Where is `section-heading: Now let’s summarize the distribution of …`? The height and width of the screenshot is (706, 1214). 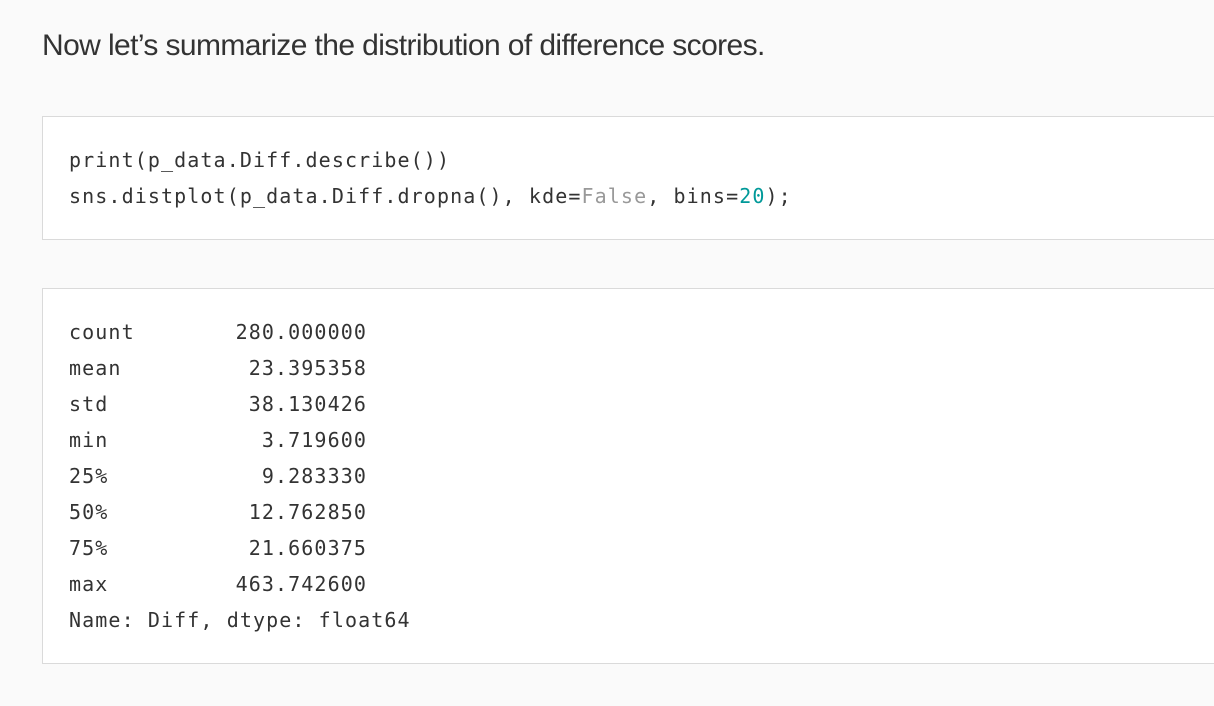 section-heading: Now let’s summarize the distribution of … is located at coordinates (403, 45).